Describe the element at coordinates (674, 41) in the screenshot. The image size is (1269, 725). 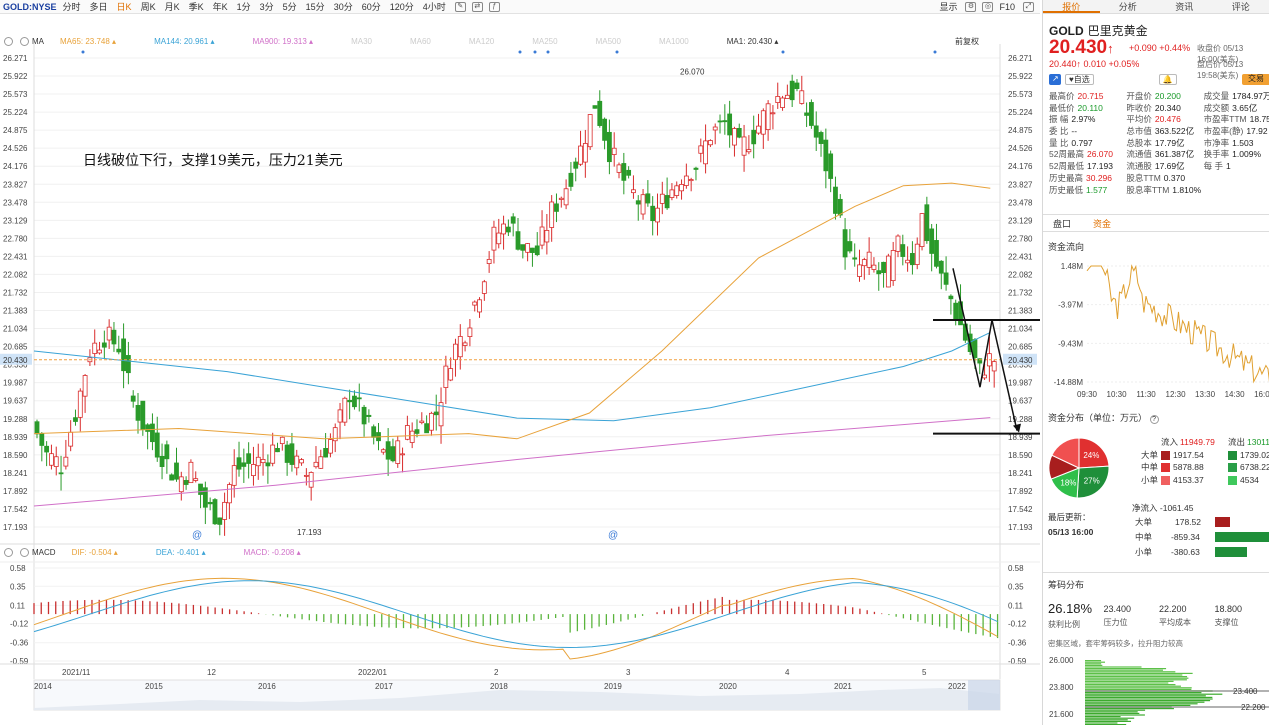
I see `legend-item: MA1000` at that location.